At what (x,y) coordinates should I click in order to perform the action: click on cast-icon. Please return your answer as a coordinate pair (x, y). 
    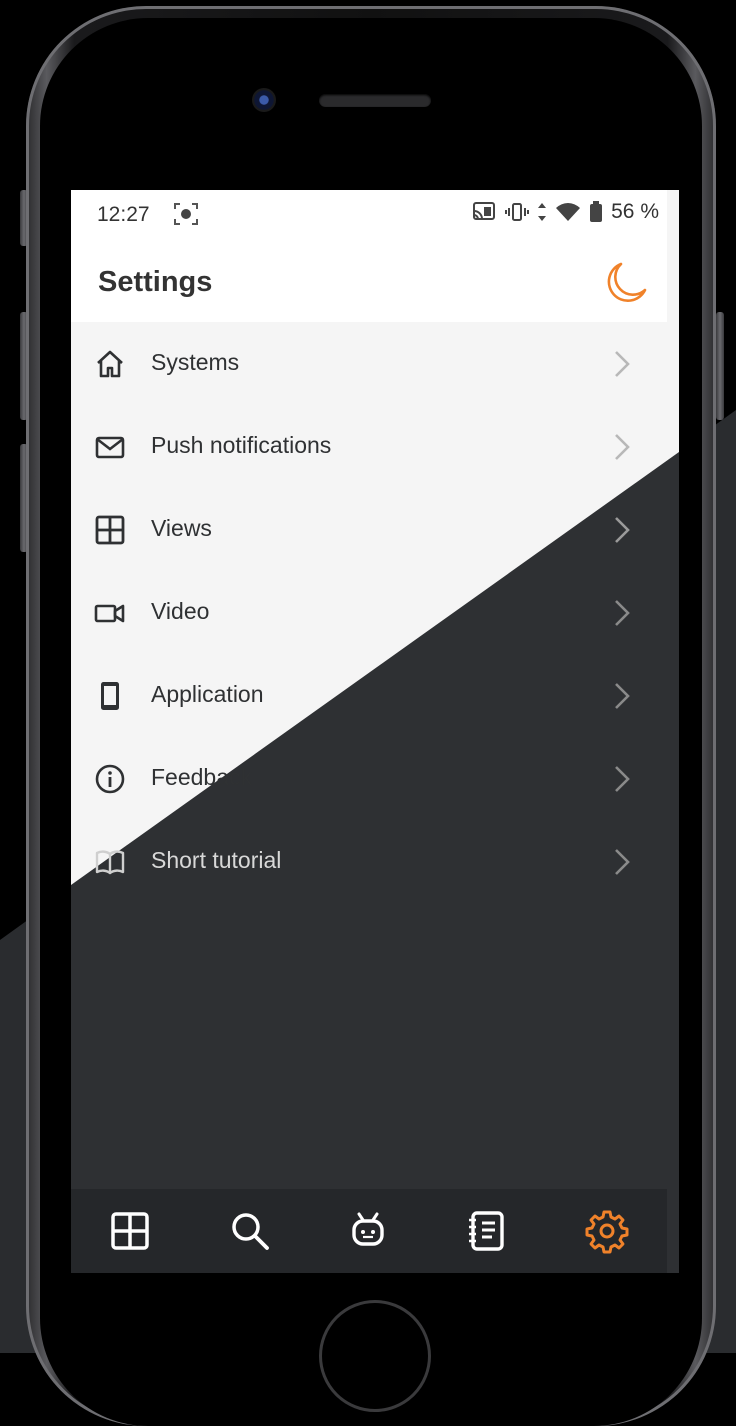
    Looking at the image, I should click on (484, 211).